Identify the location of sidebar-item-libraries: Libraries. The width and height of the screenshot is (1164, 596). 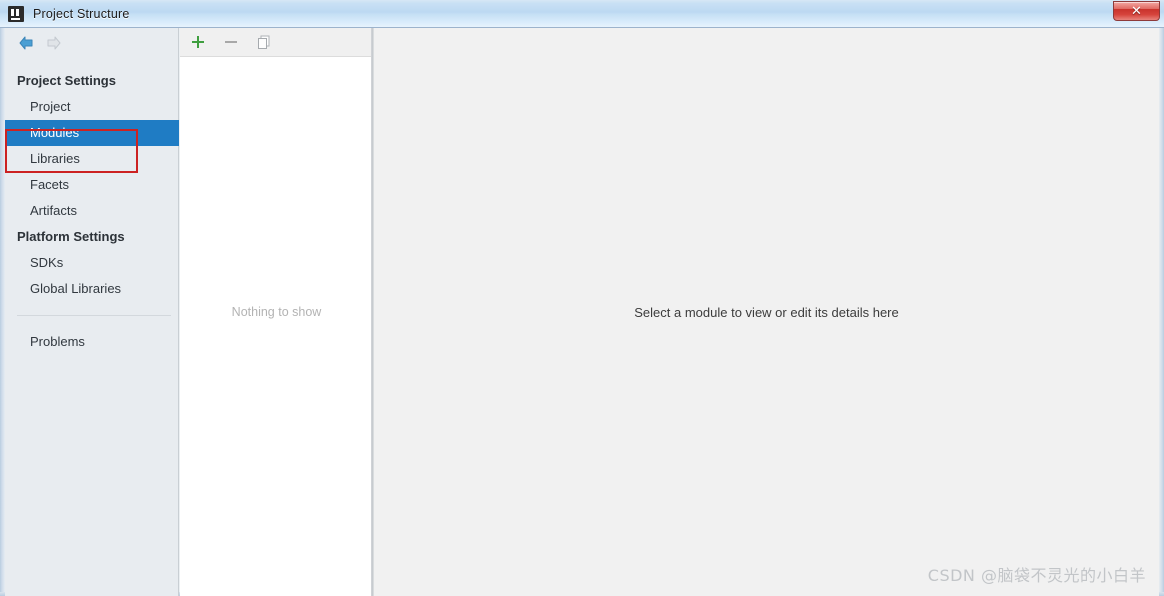
(92, 159).